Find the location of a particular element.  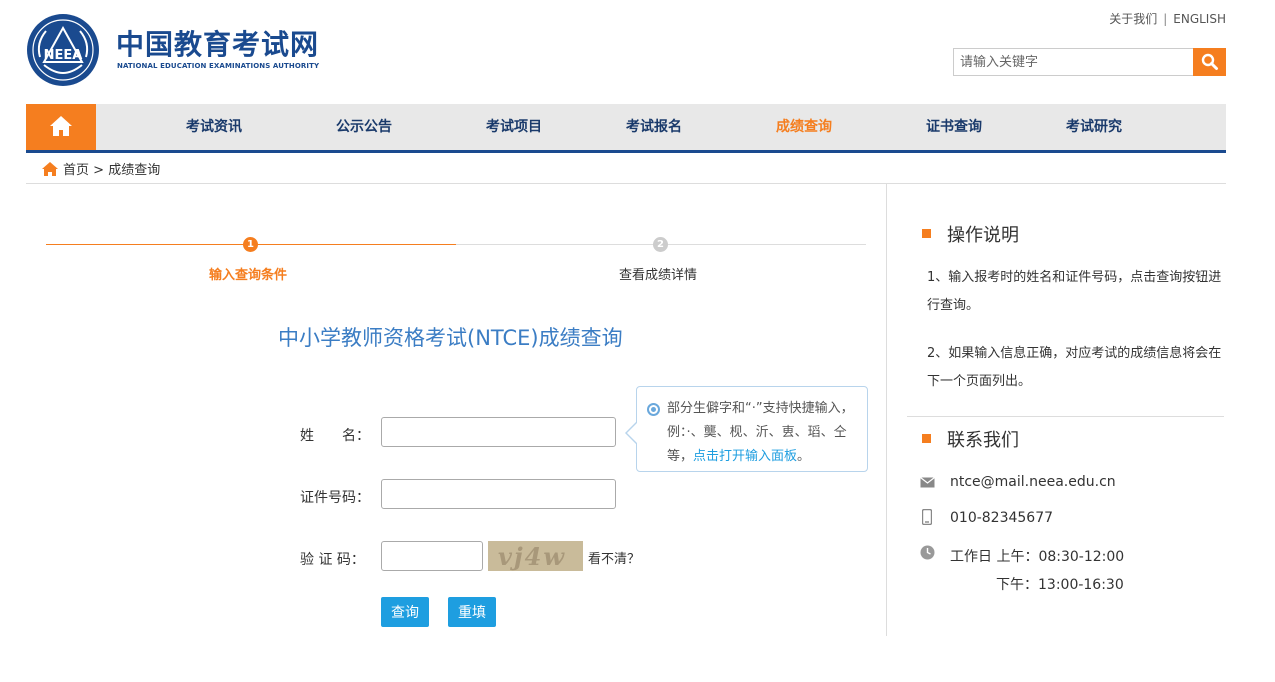

breadcrumb-home-link: 首页 is located at coordinates (76, 170).